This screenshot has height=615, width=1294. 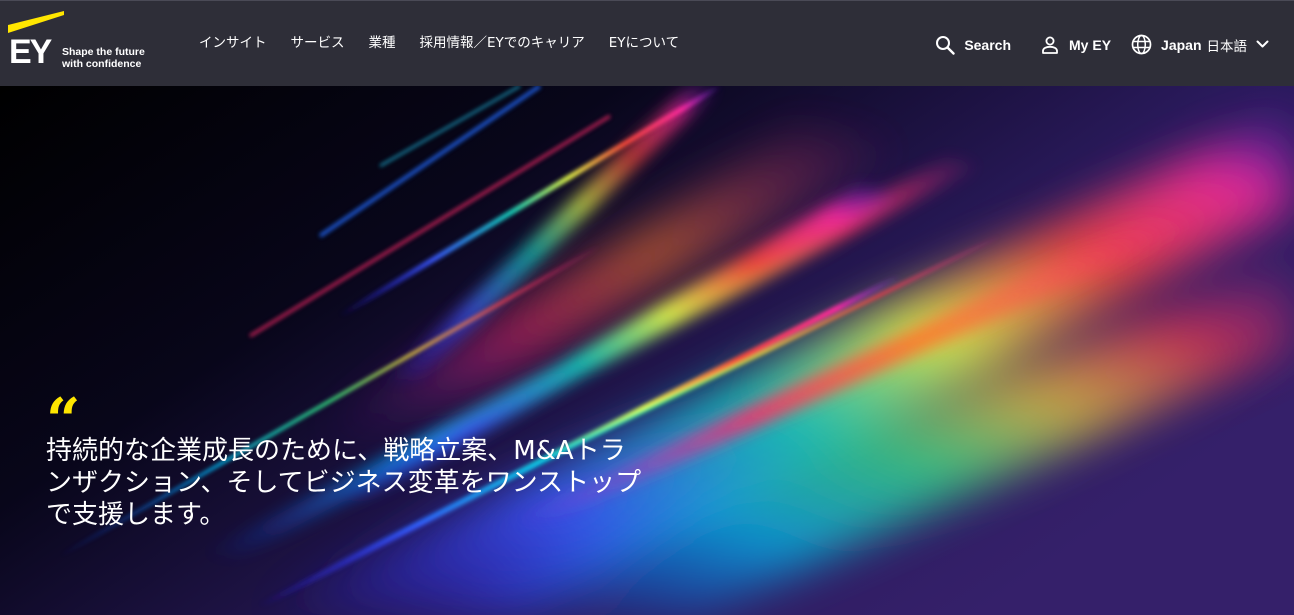 I want to click on nav-item-insights: インサイト, so click(x=233, y=43).